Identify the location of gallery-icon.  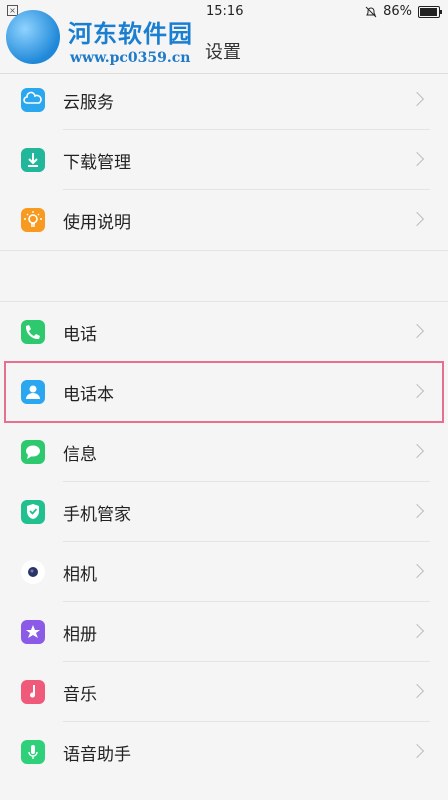
(33, 632).